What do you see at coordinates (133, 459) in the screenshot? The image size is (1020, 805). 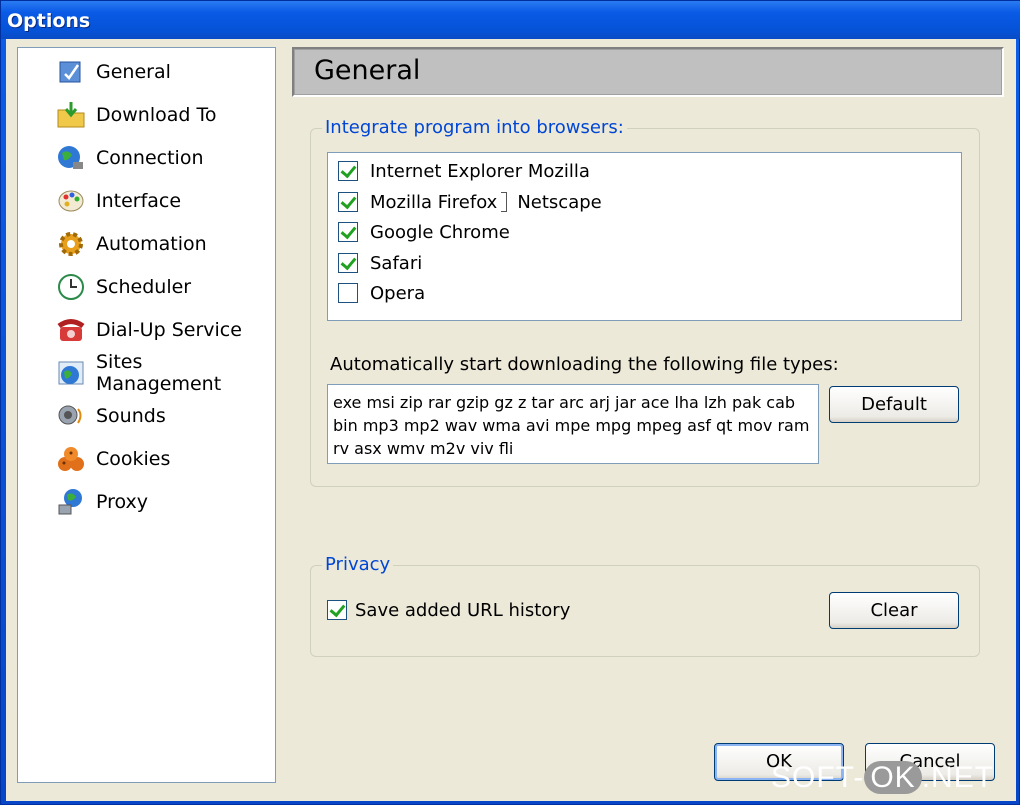 I see `sidebar-item-label: Cookies` at bounding box center [133, 459].